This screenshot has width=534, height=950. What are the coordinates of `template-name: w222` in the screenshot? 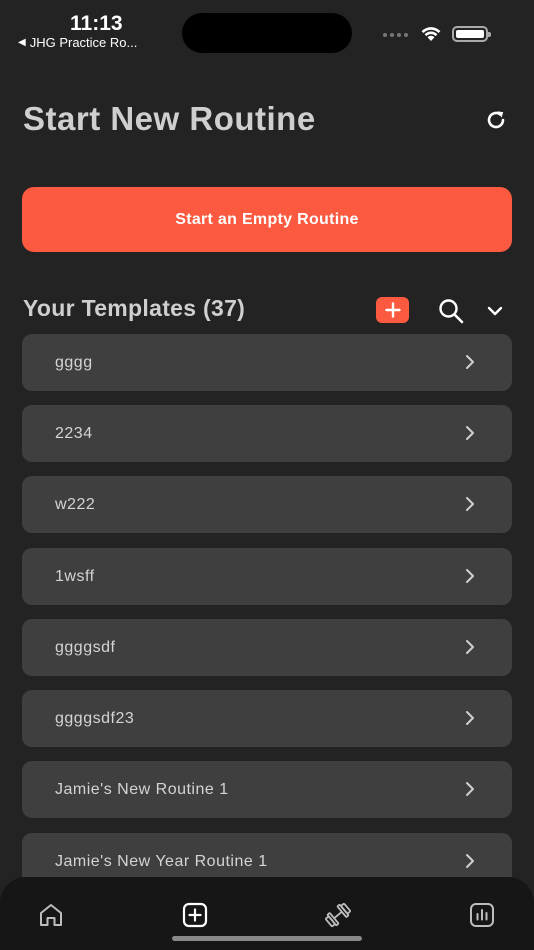 It's located at (75, 504).